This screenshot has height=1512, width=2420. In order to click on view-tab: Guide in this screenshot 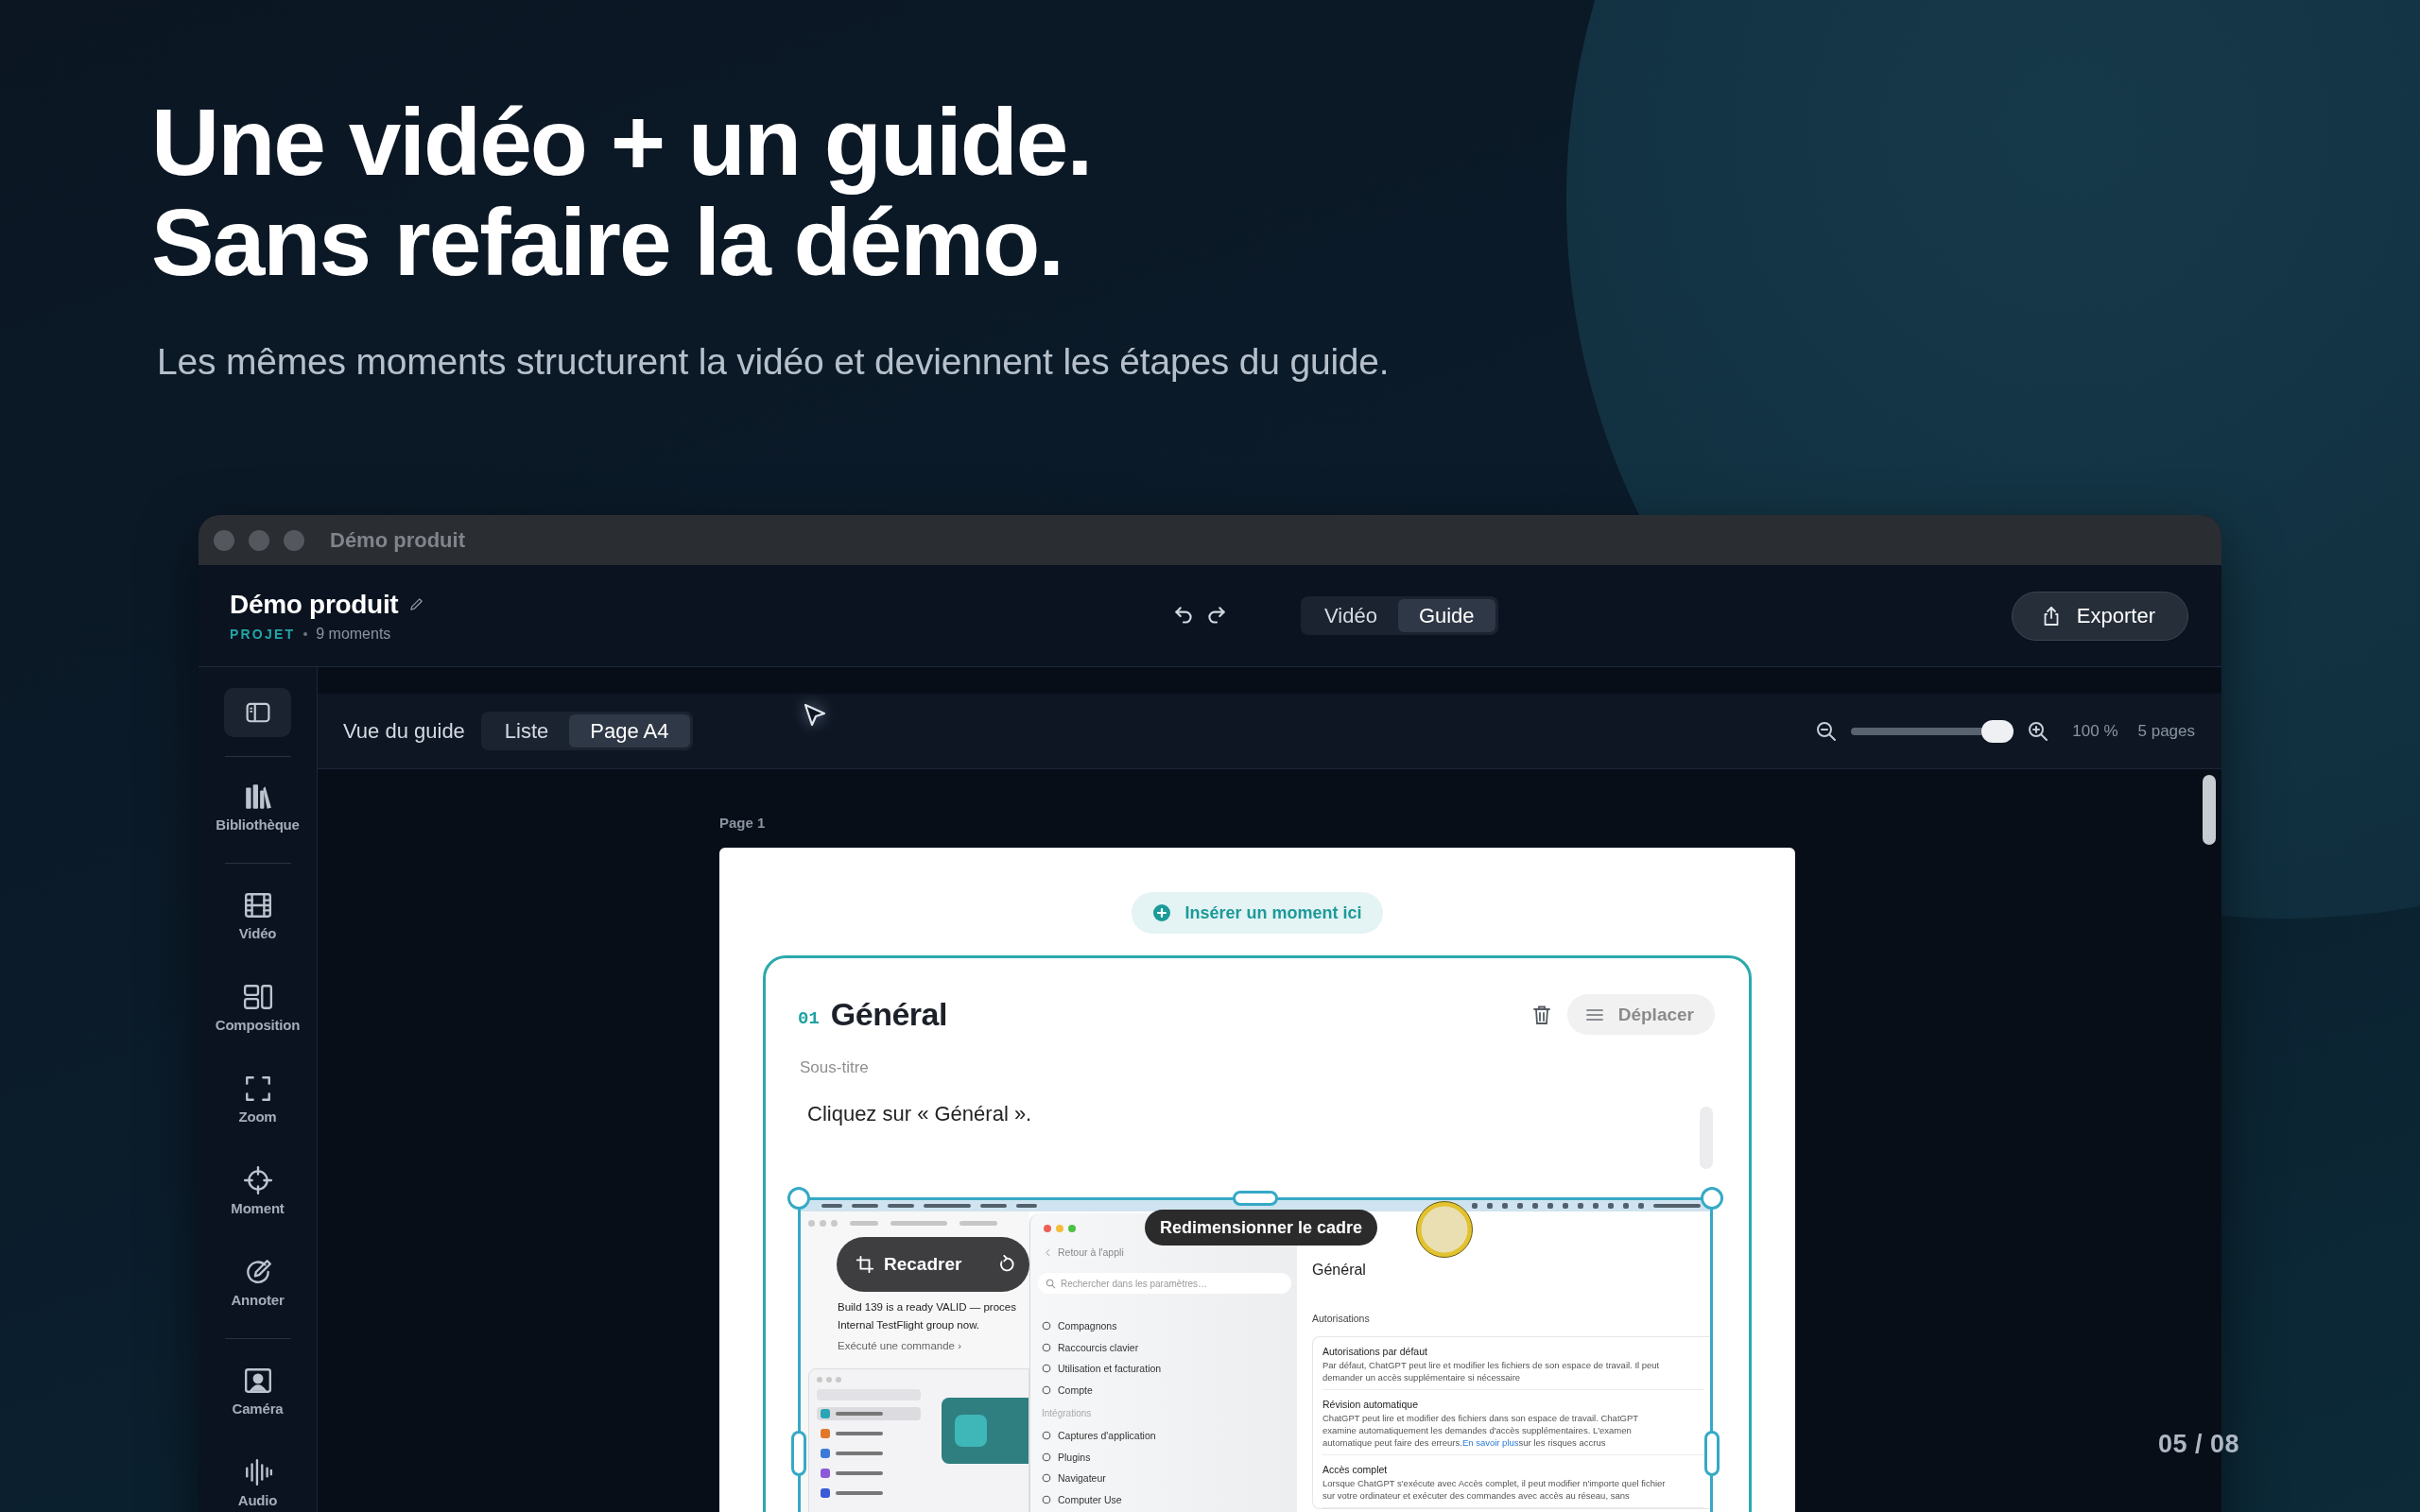, I will do `click(1446, 615)`.